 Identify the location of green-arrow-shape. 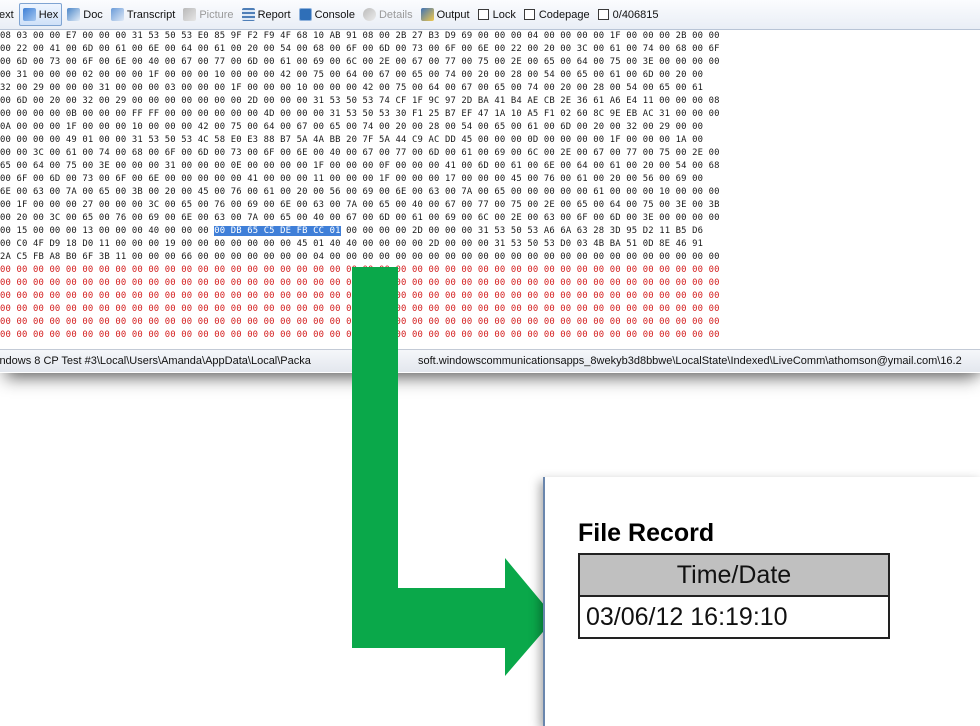
(453, 471).